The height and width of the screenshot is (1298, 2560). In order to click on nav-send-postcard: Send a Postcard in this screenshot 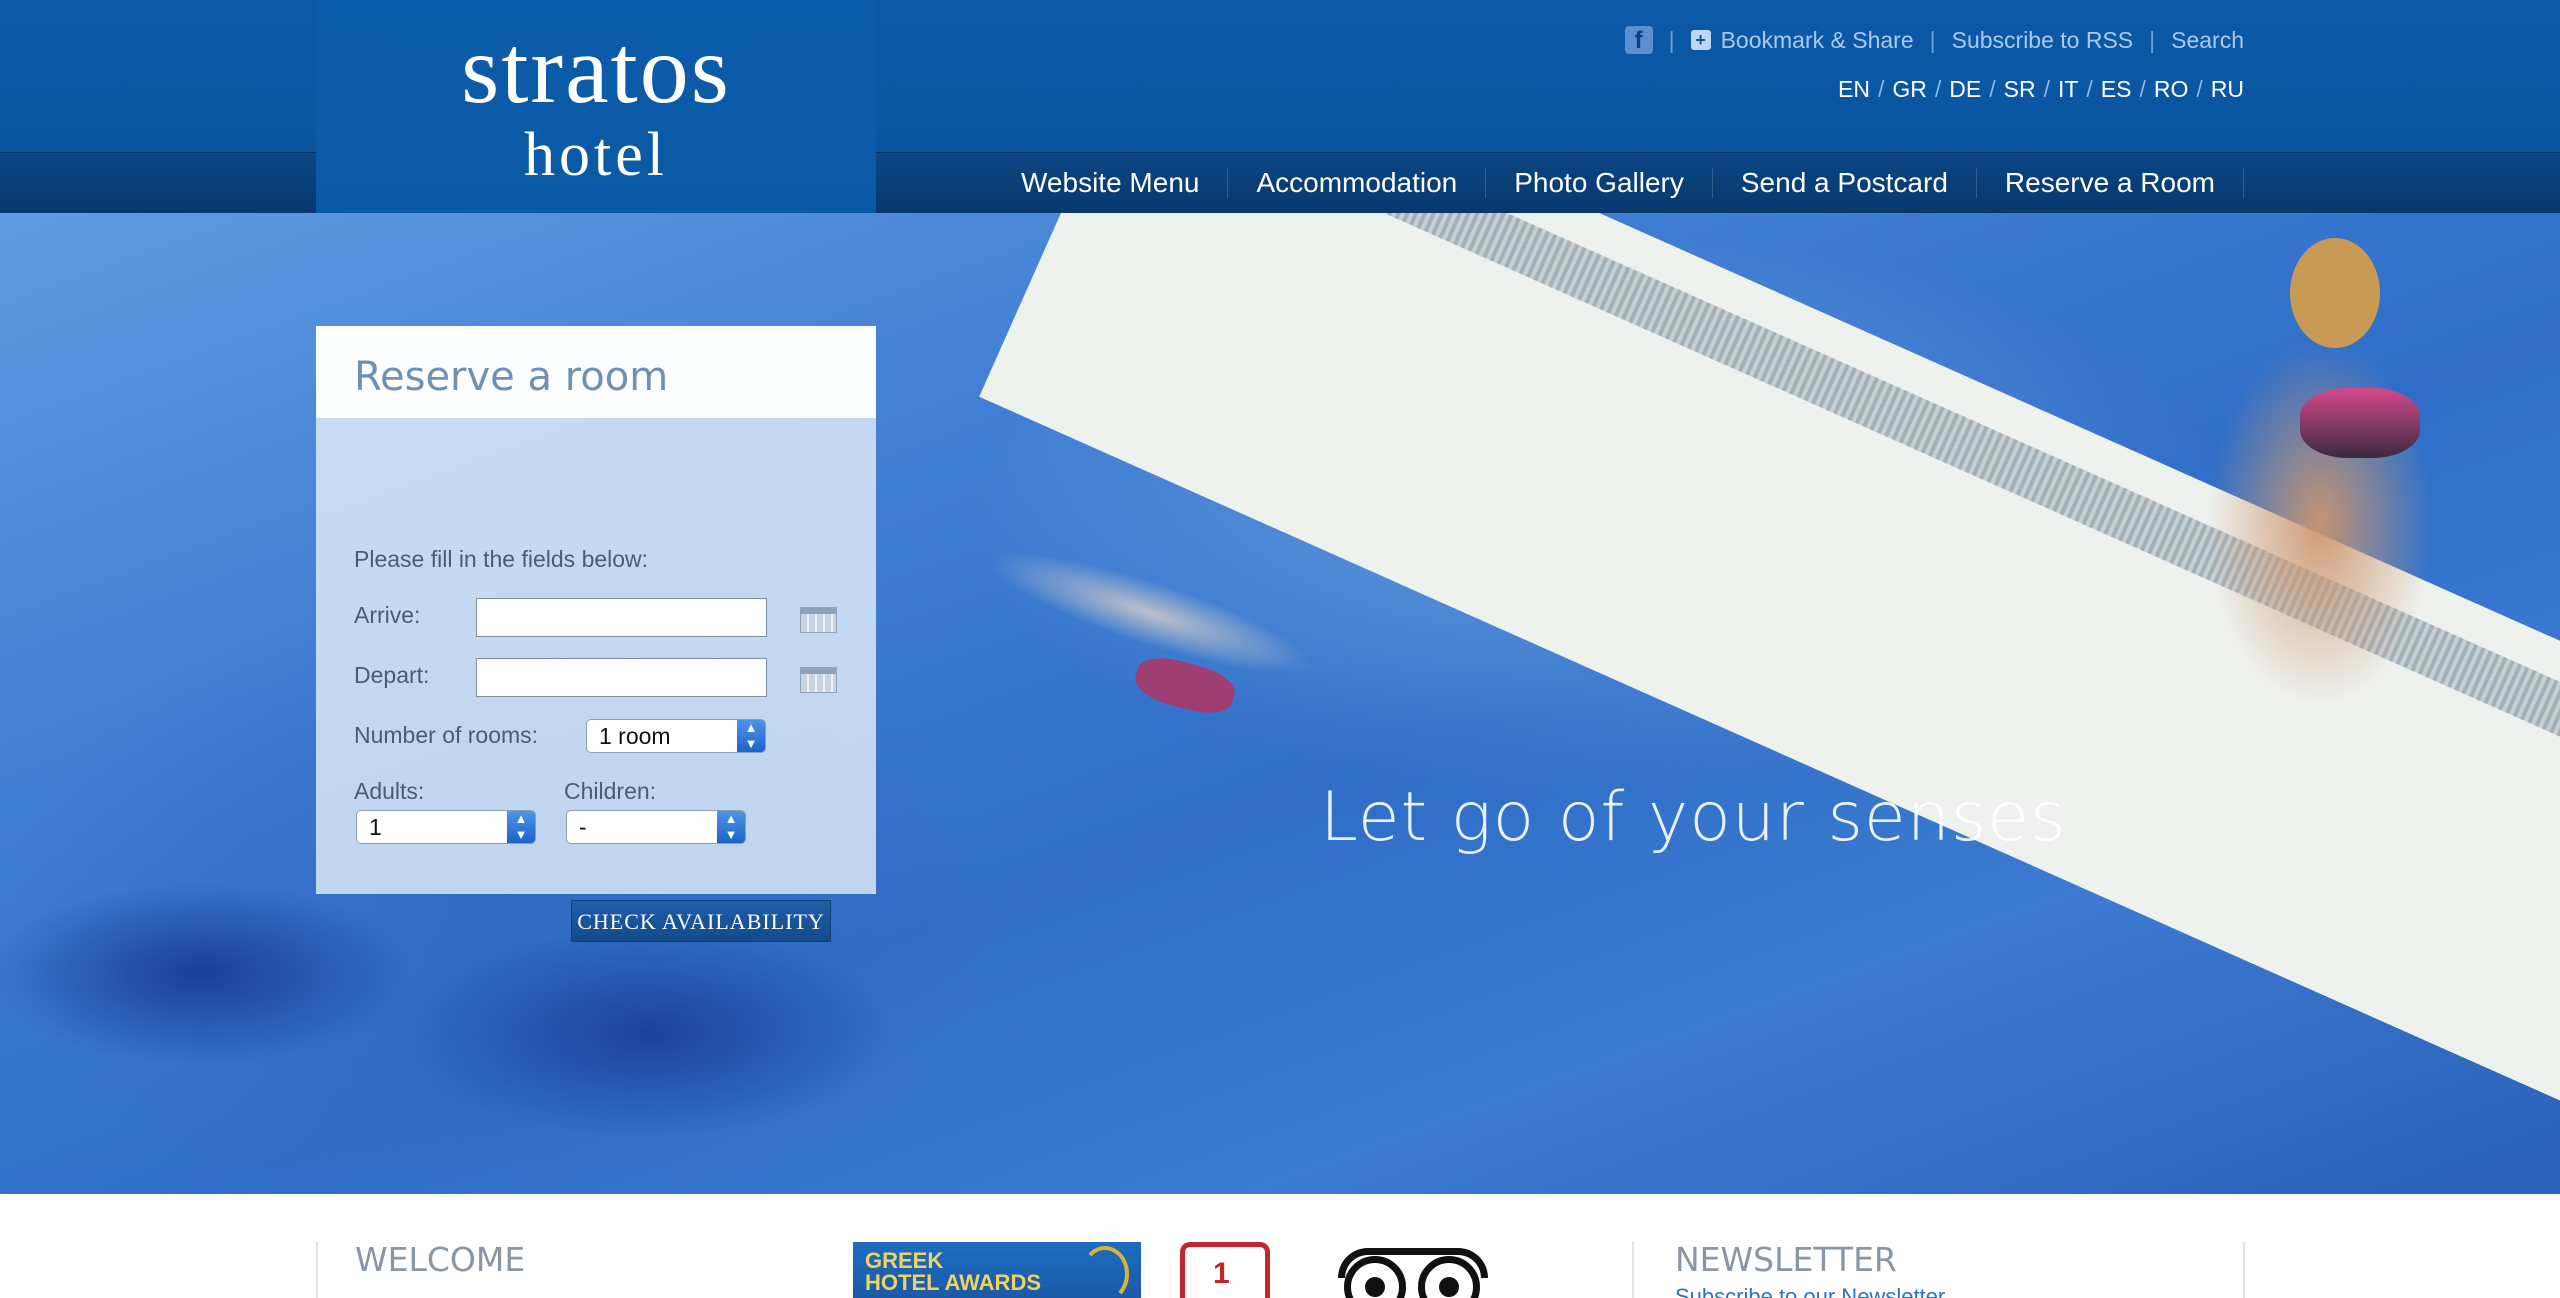, I will do `click(1845, 182)`.